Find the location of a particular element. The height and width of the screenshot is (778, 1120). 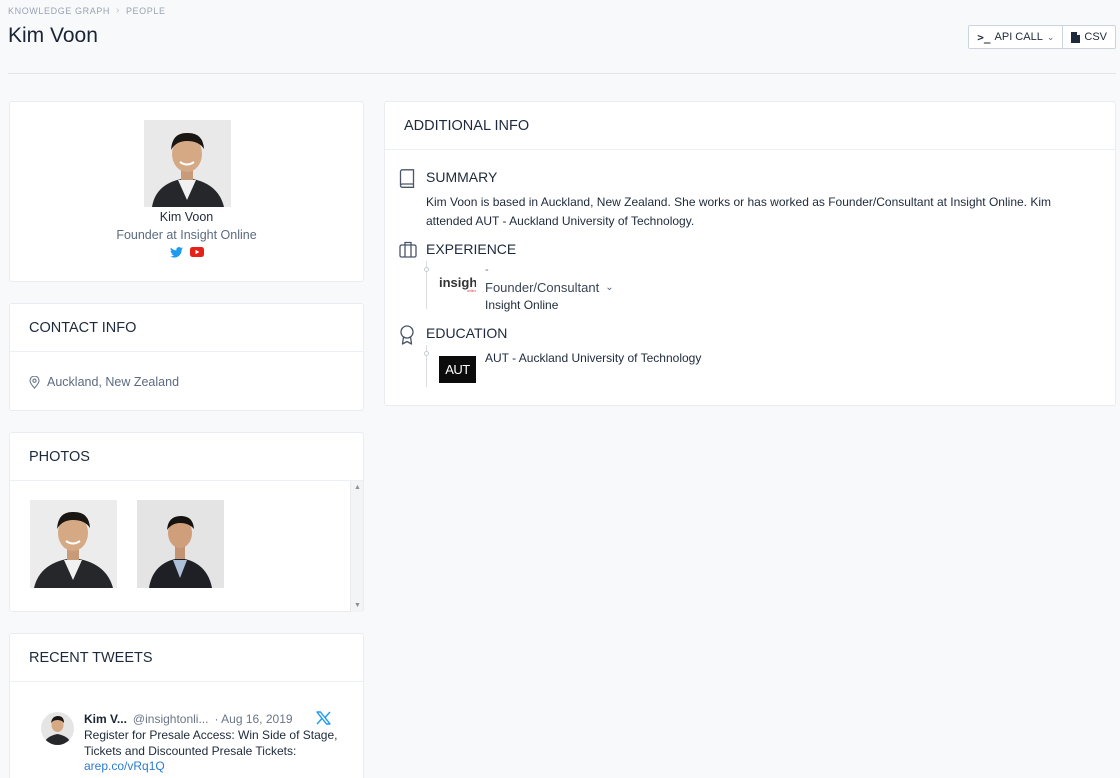

briefcase-icon is located at coordinates (408, 249).